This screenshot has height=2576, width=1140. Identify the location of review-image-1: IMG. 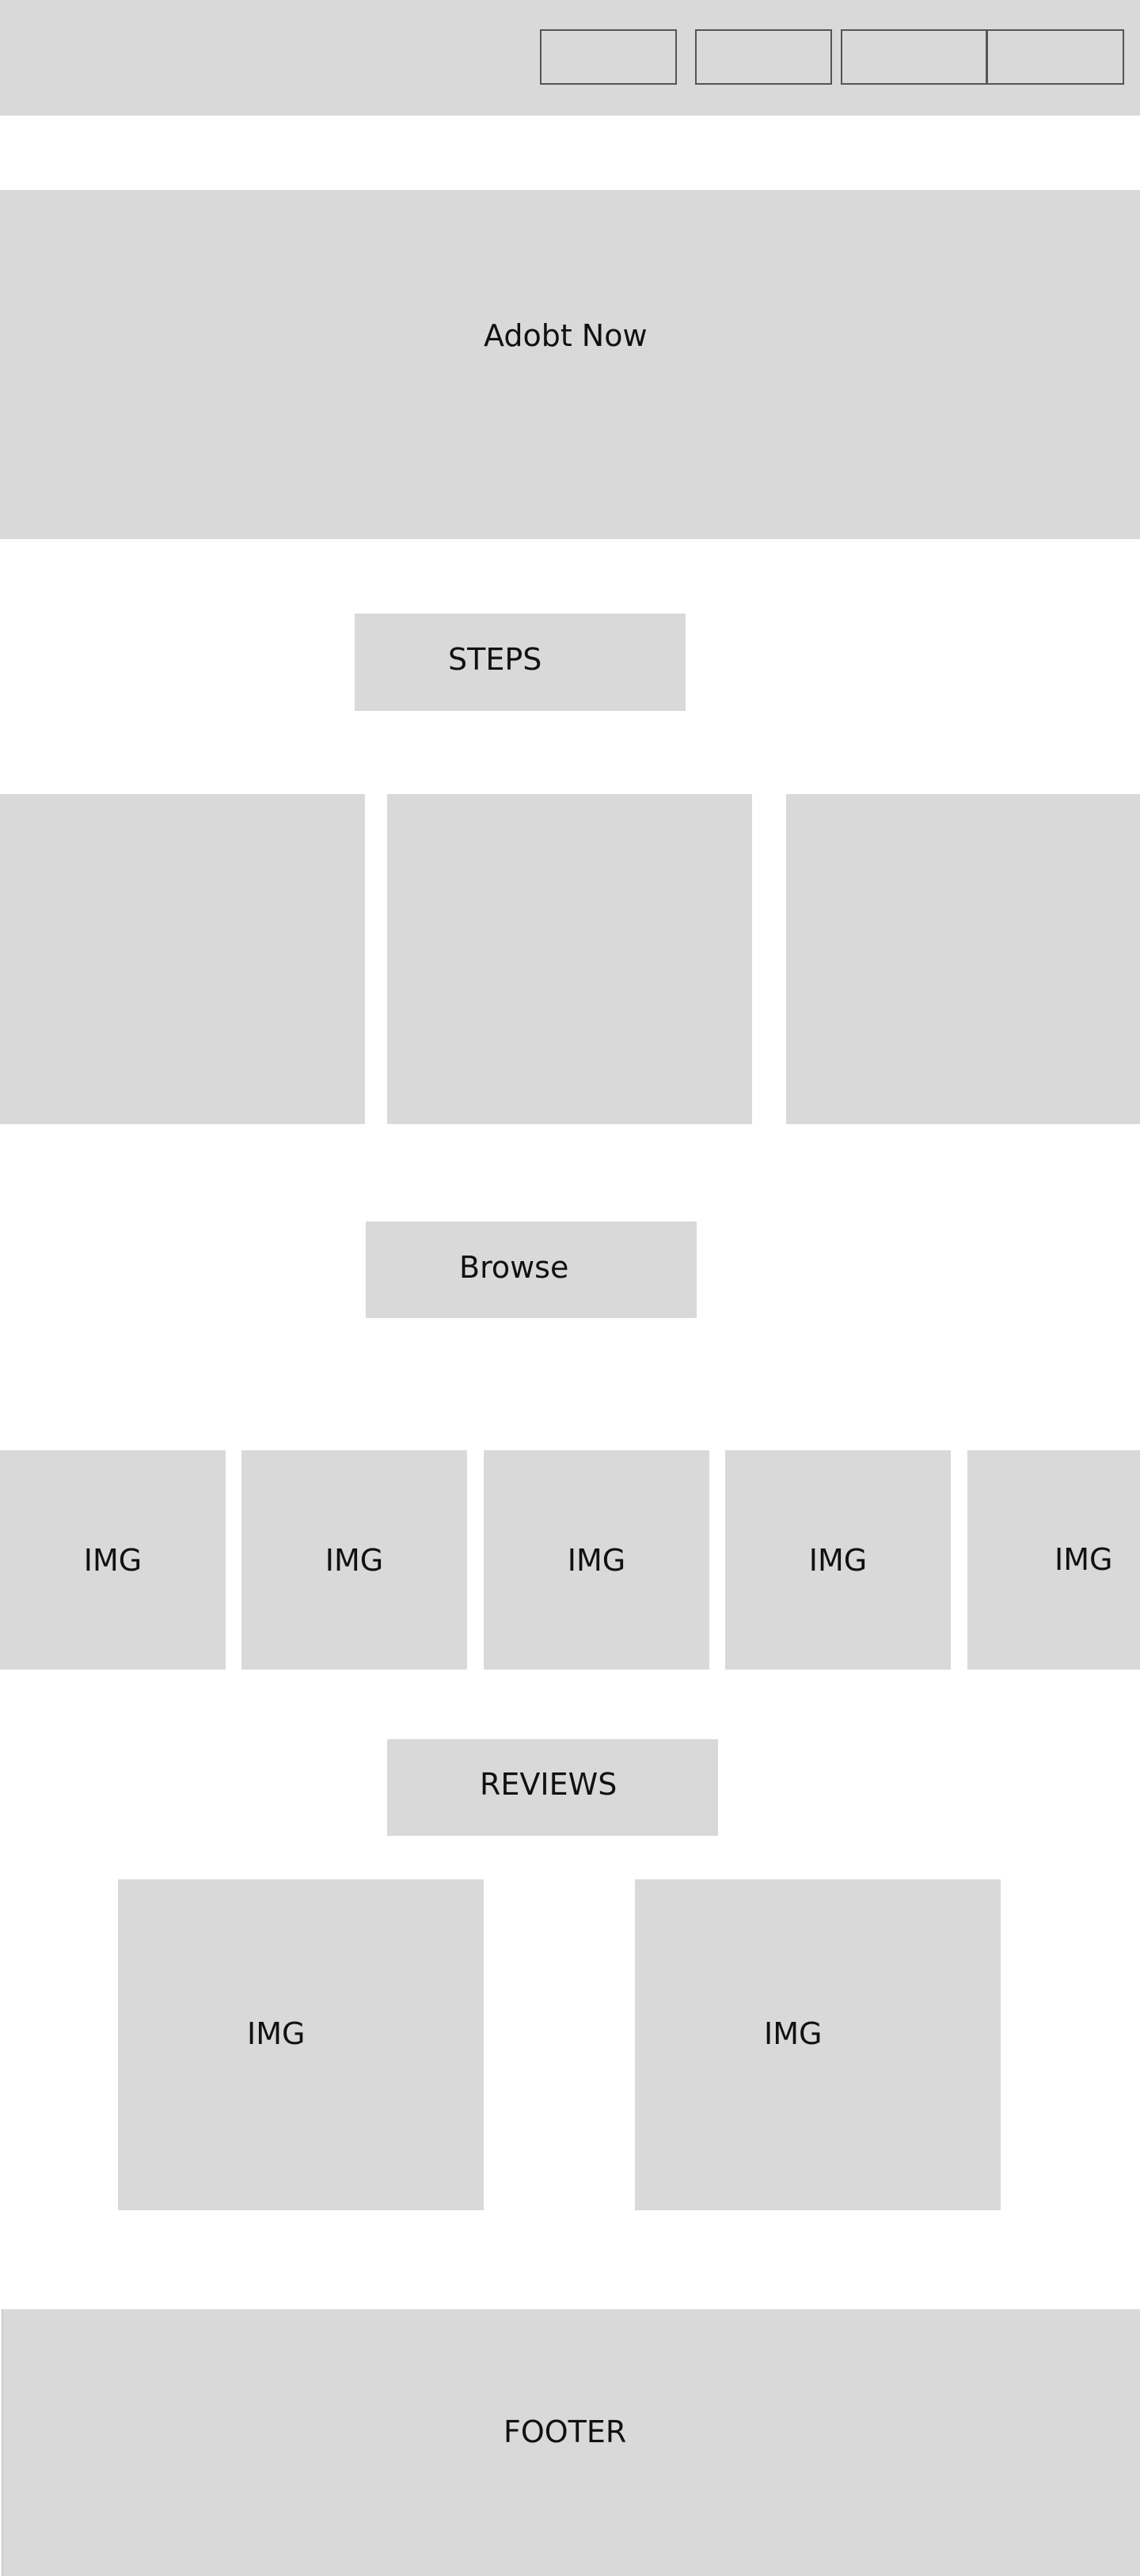
(301, 2044).